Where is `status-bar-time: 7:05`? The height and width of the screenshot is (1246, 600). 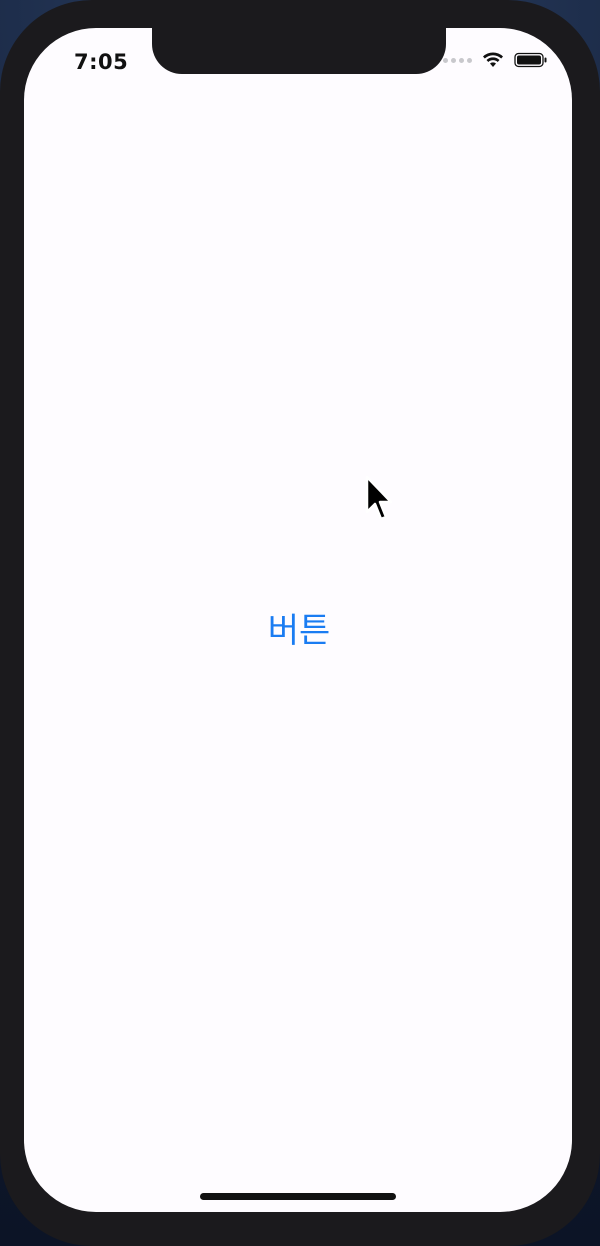 status-bar-time: 7:05 is located at coordinates (101, 62).